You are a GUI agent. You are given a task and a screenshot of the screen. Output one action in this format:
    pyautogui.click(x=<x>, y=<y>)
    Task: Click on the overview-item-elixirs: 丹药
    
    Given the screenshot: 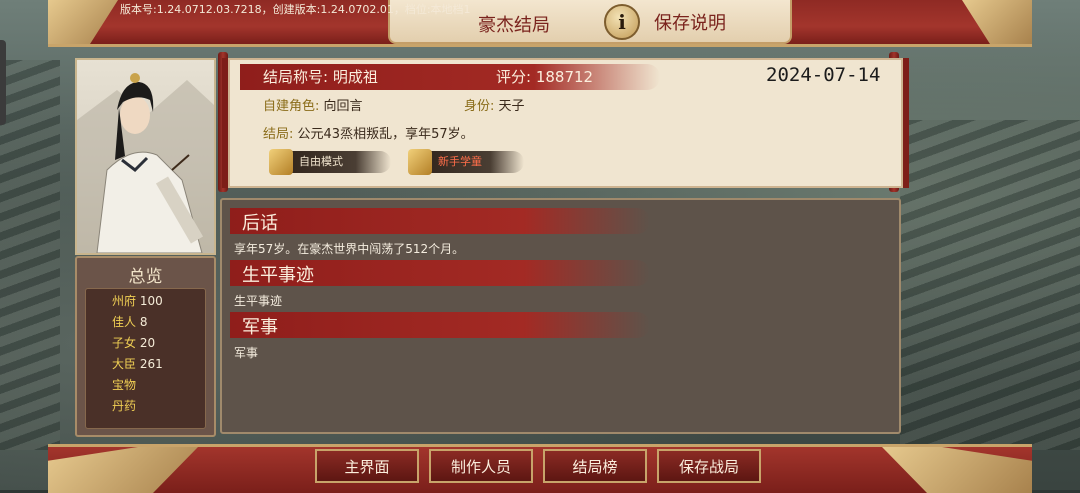 What is the action you would take?
    pyautogui.click(x=124, y=405)
    